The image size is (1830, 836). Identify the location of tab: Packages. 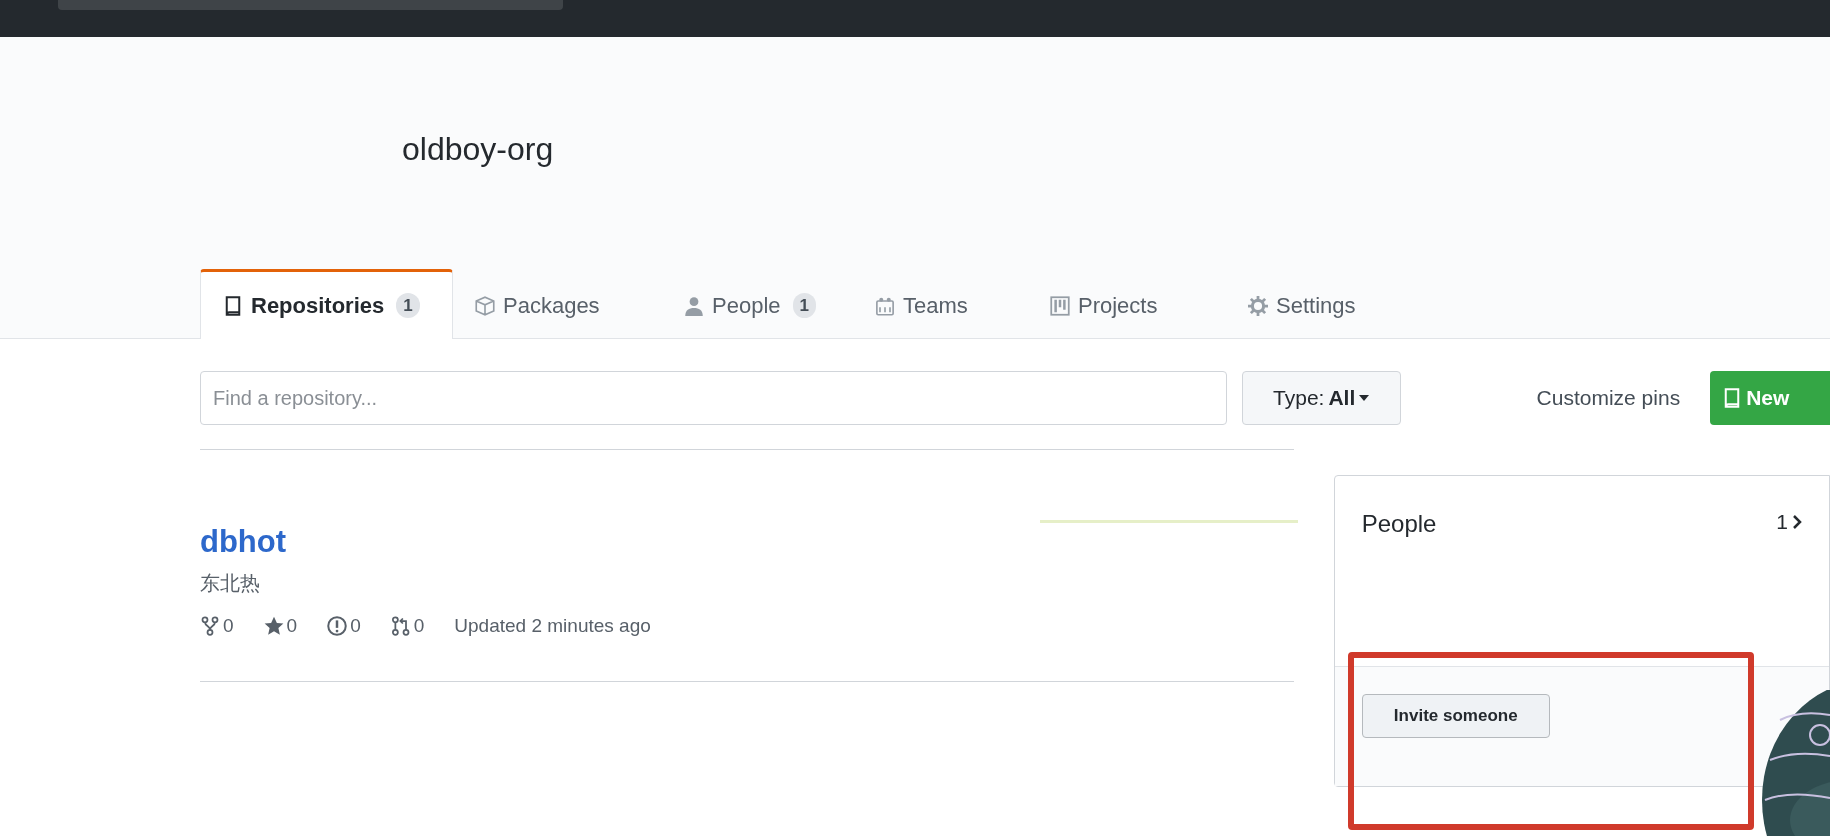
(557, 304).